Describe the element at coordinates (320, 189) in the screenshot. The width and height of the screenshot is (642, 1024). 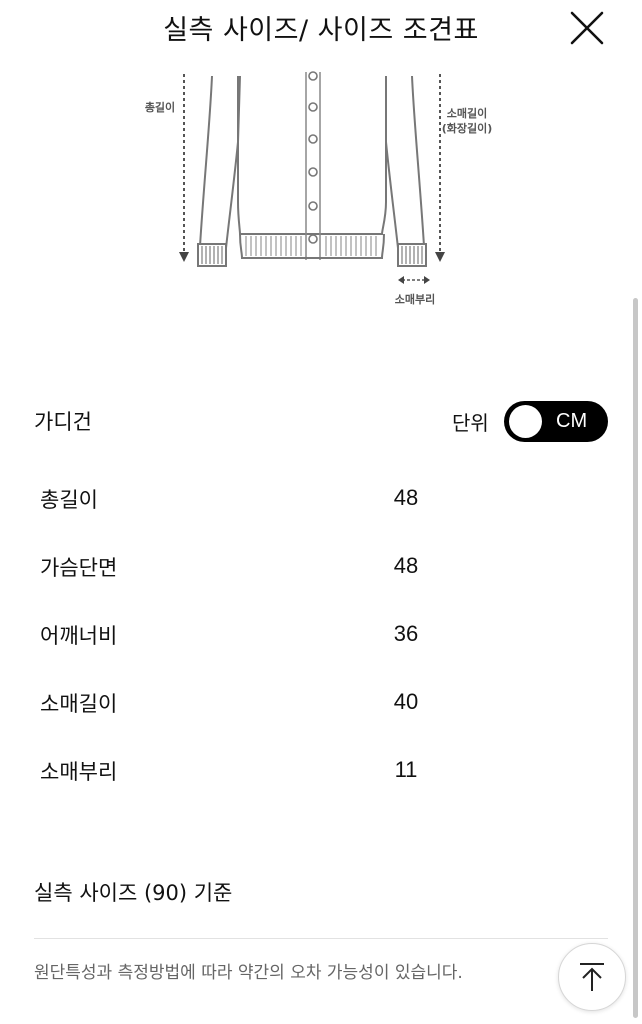
I see `cardigan-measurement-illustration: 총길이 소매길이 (화장길이) 소매부리` at that location.